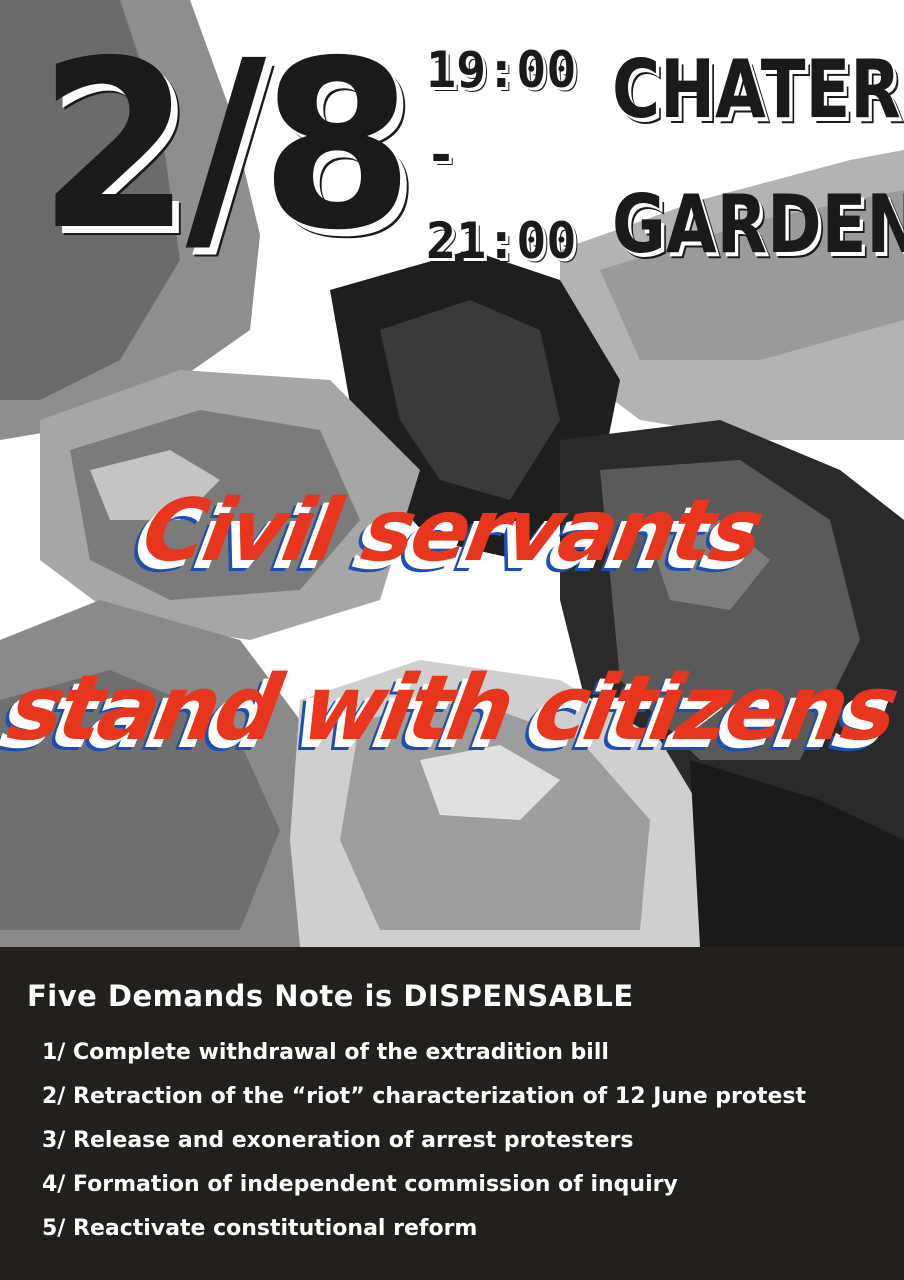 This screenshot has height=1280, width=904. What do you see at coordinates (756, 89) in the screenshot?
I see `venue-line-1: CHATER` at bounding box center [756, 89].